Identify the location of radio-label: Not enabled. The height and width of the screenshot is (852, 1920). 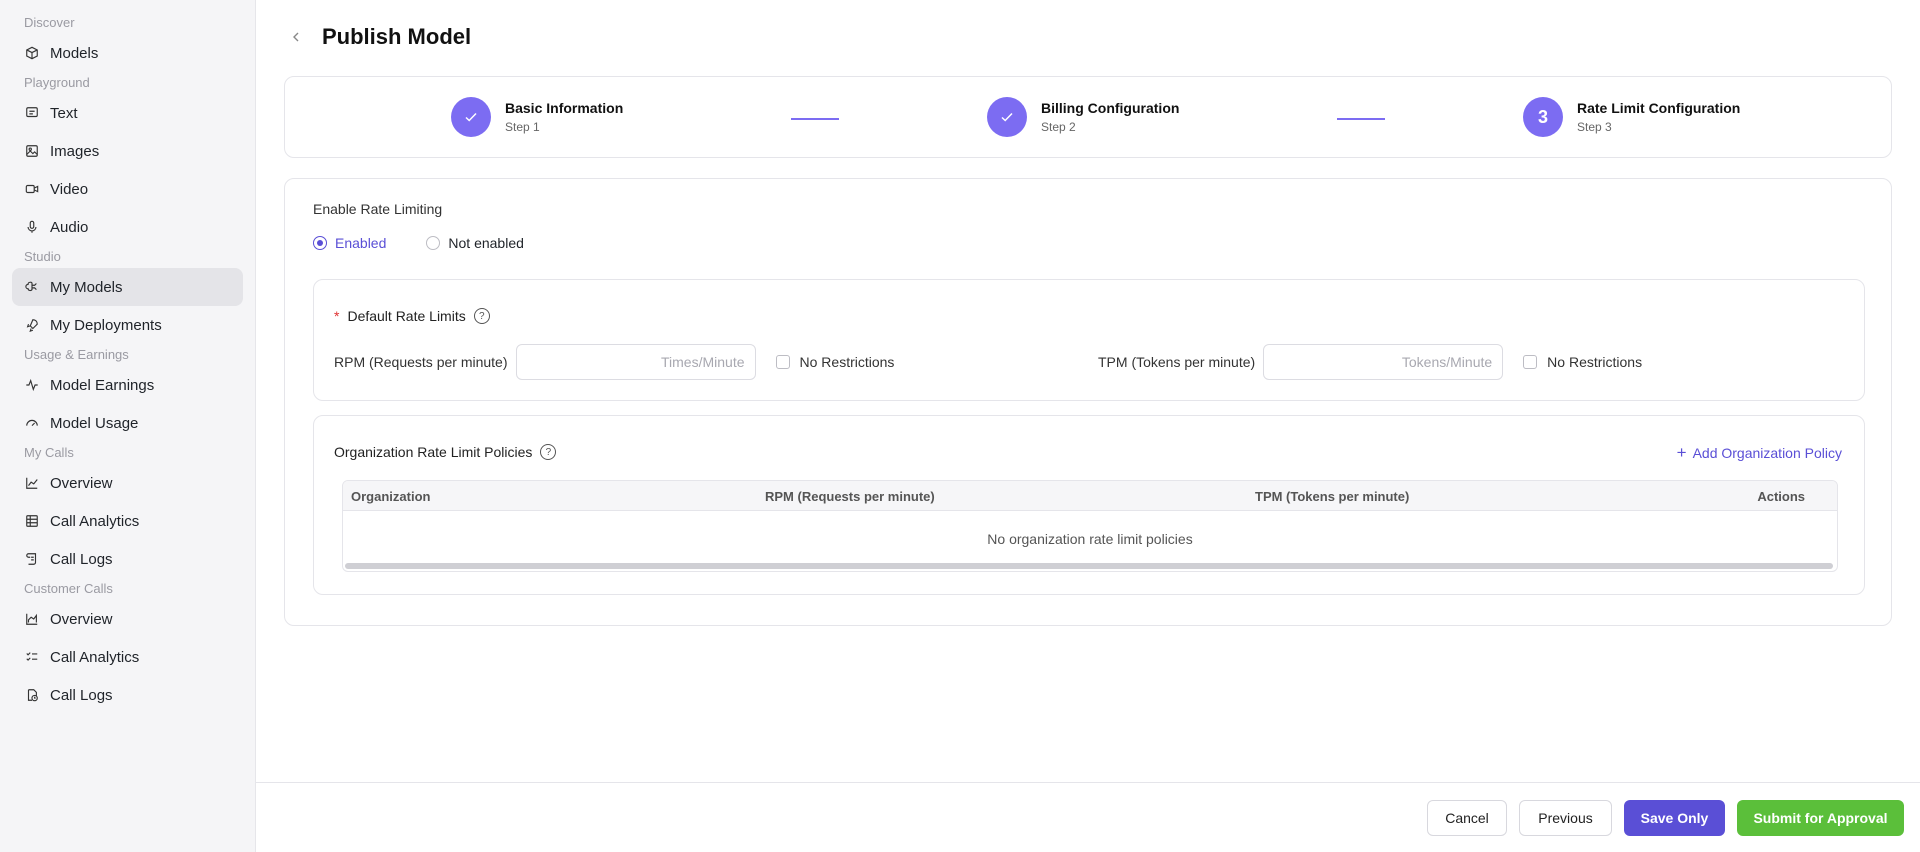
(486, 243).